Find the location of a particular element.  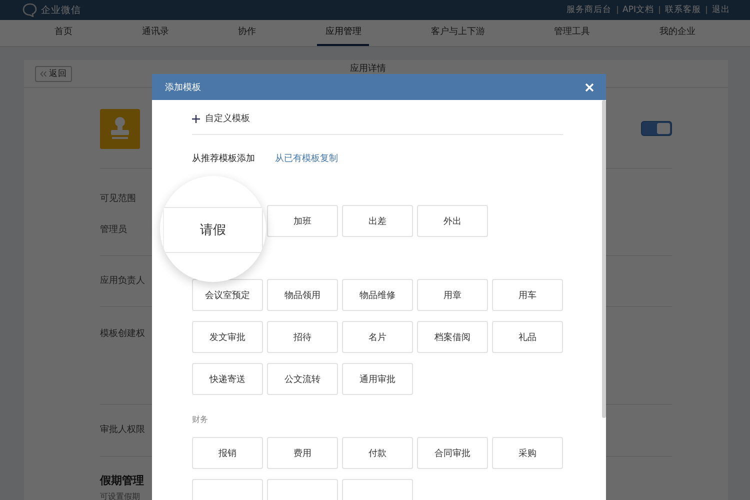

field-label: 模板创建权 is located at coordinates (122, 334).